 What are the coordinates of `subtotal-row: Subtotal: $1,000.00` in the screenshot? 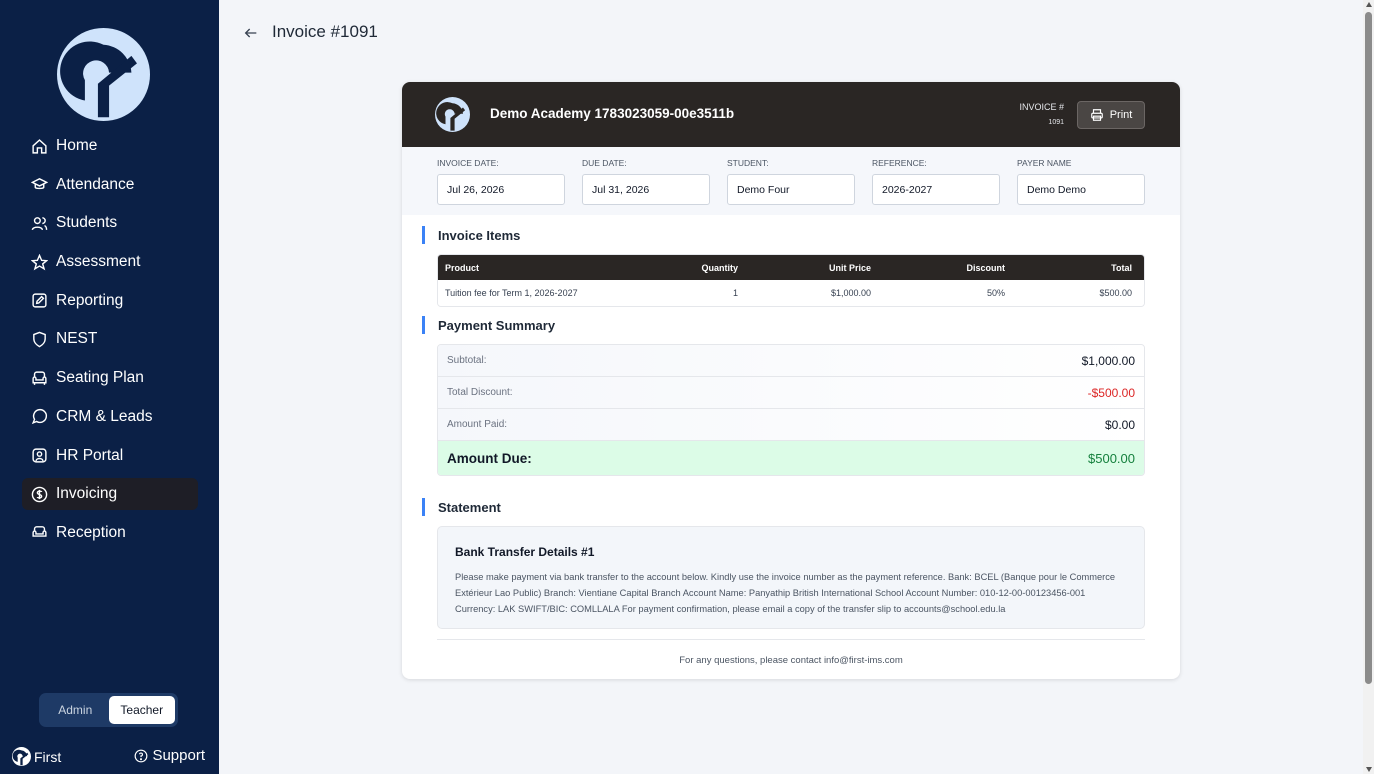 It's located at (791, 361).